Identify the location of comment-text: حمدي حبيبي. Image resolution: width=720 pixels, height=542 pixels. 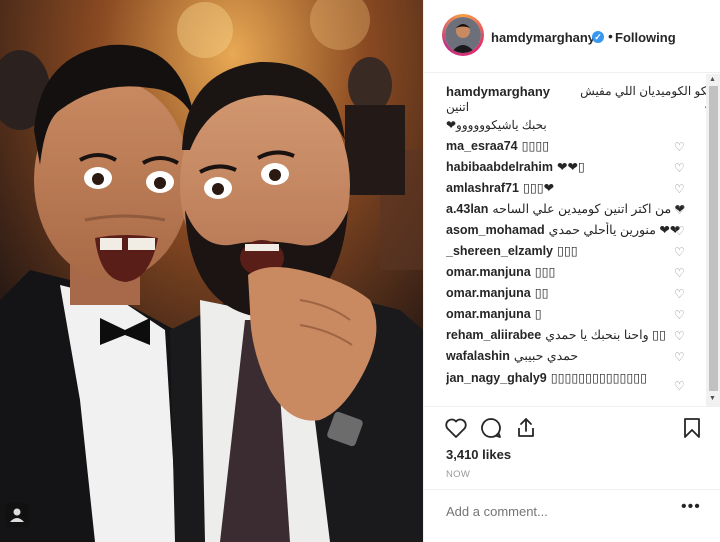
(546, 356).